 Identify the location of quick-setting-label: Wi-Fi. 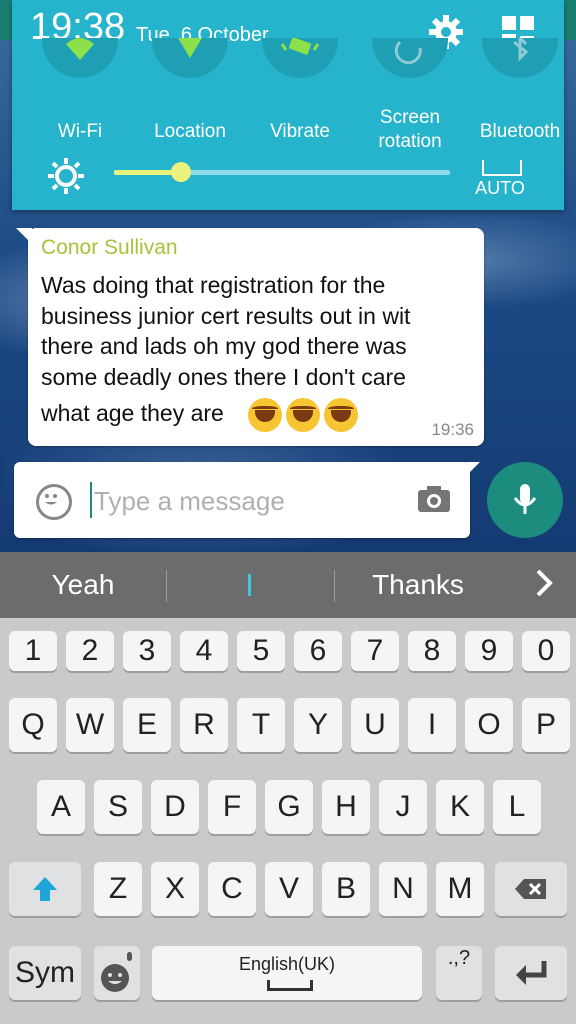
(80, 131).